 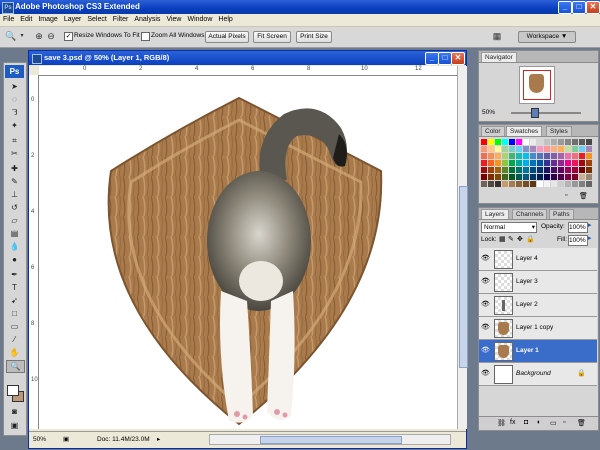 I want to click on minimize-button: _, so click(x=565, y=7).